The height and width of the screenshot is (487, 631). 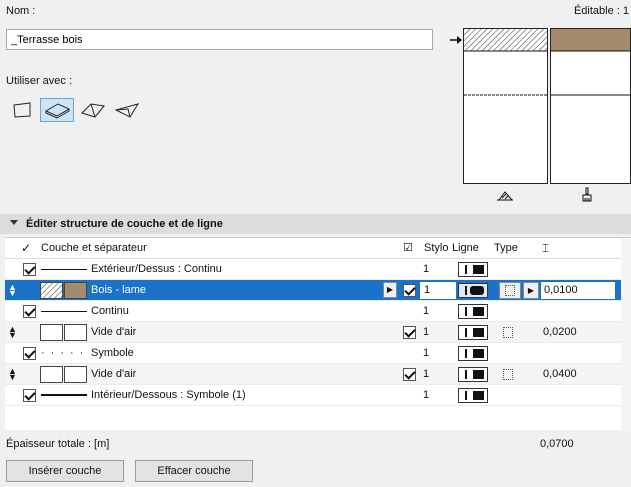 What do you see at coordinates (436, 248) in the screenshot?
I see `header-pen: Stylo` at bounding box center [436, 248].